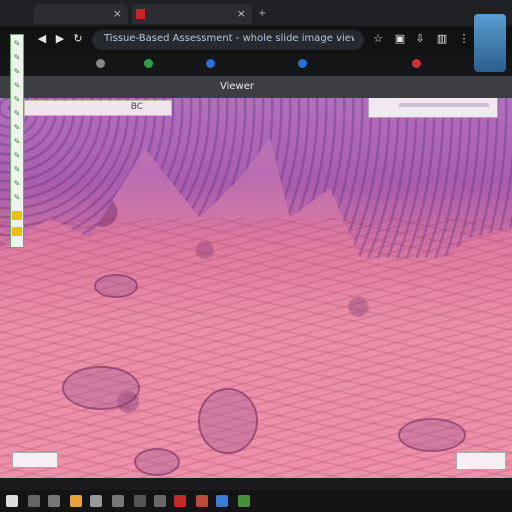  Describe the element at coordinates (192, 14) in the screenshot. I see `browser-tab-2: ×` at that location.